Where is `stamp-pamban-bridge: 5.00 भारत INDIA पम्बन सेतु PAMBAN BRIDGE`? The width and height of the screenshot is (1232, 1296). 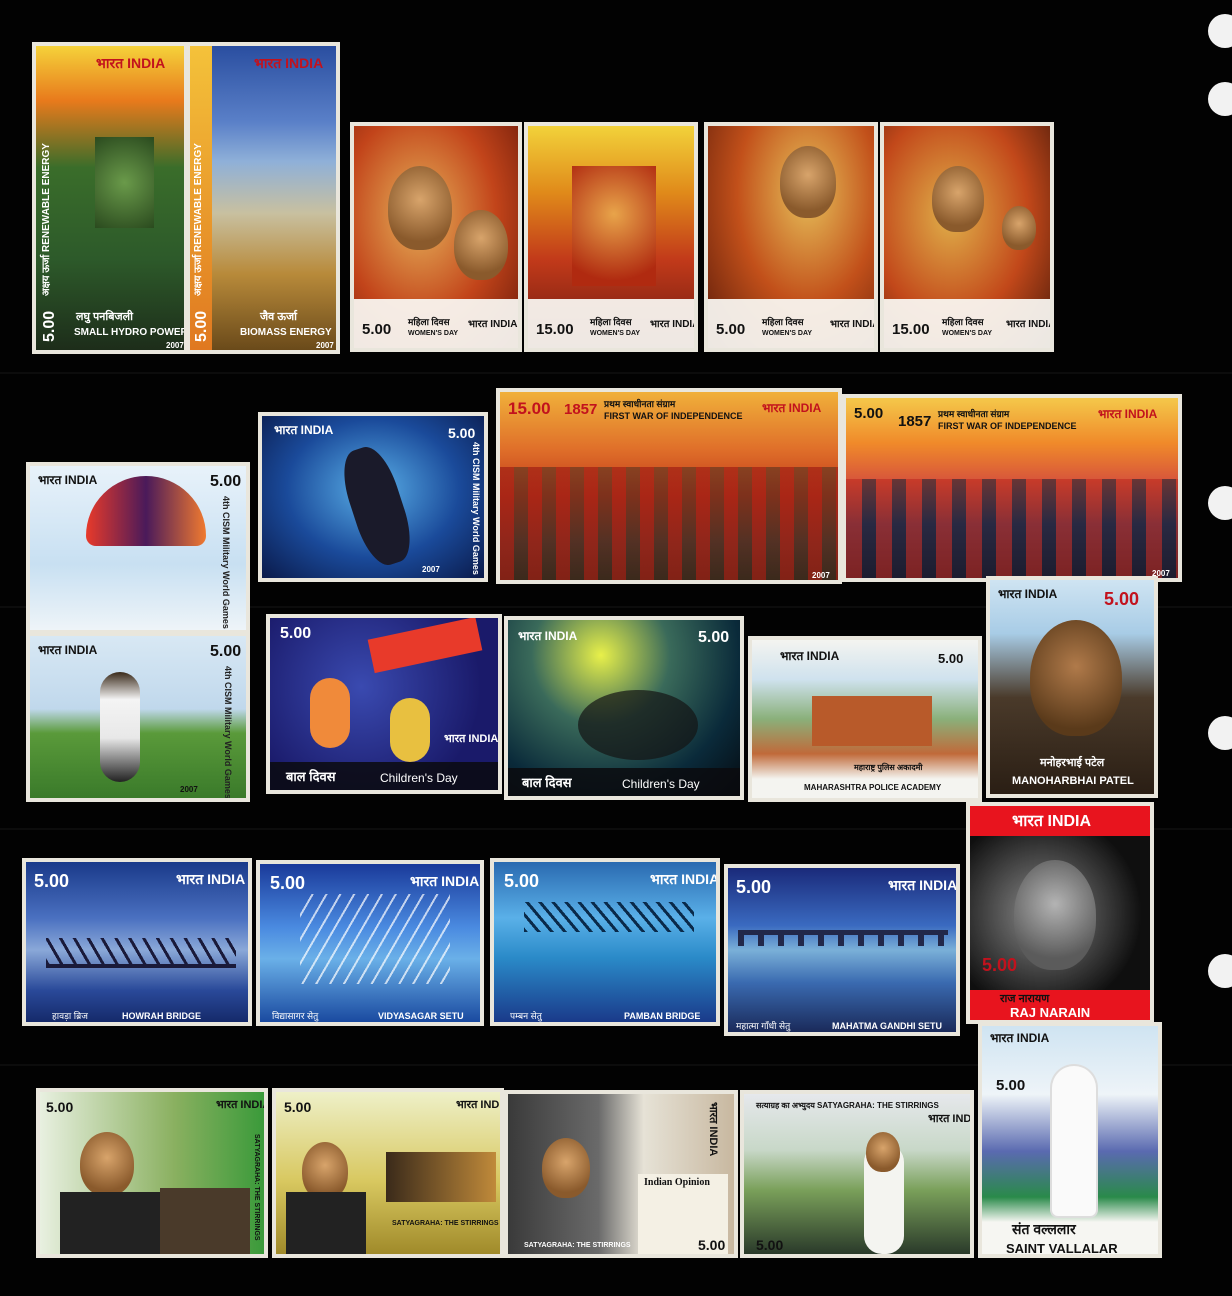 stamp-pamban-bridge: 5.00 भारत INDIA पम्बन सेतु PAMBAN BRIDGE is located at coordinates (605, 942).